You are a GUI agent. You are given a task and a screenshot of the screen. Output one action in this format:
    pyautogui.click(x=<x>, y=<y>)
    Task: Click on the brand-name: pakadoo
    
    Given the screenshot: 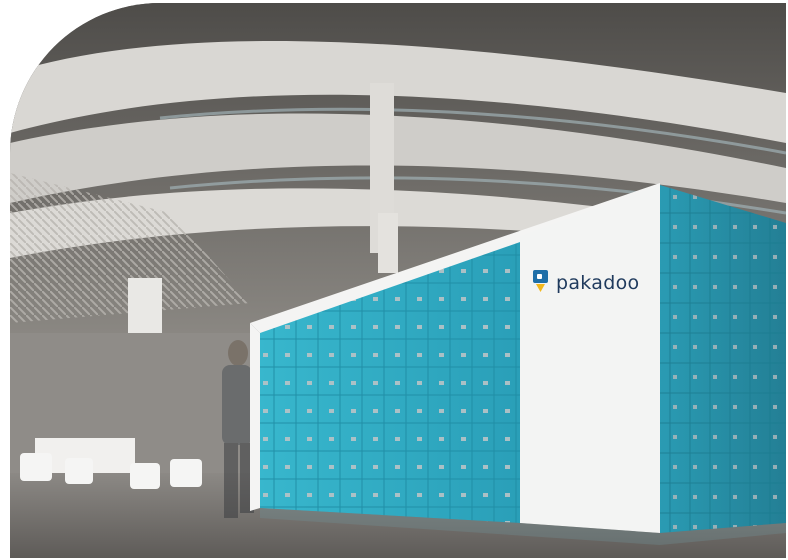 What is the action you would take?
    pyautogui.click(x=598, y=283)
    